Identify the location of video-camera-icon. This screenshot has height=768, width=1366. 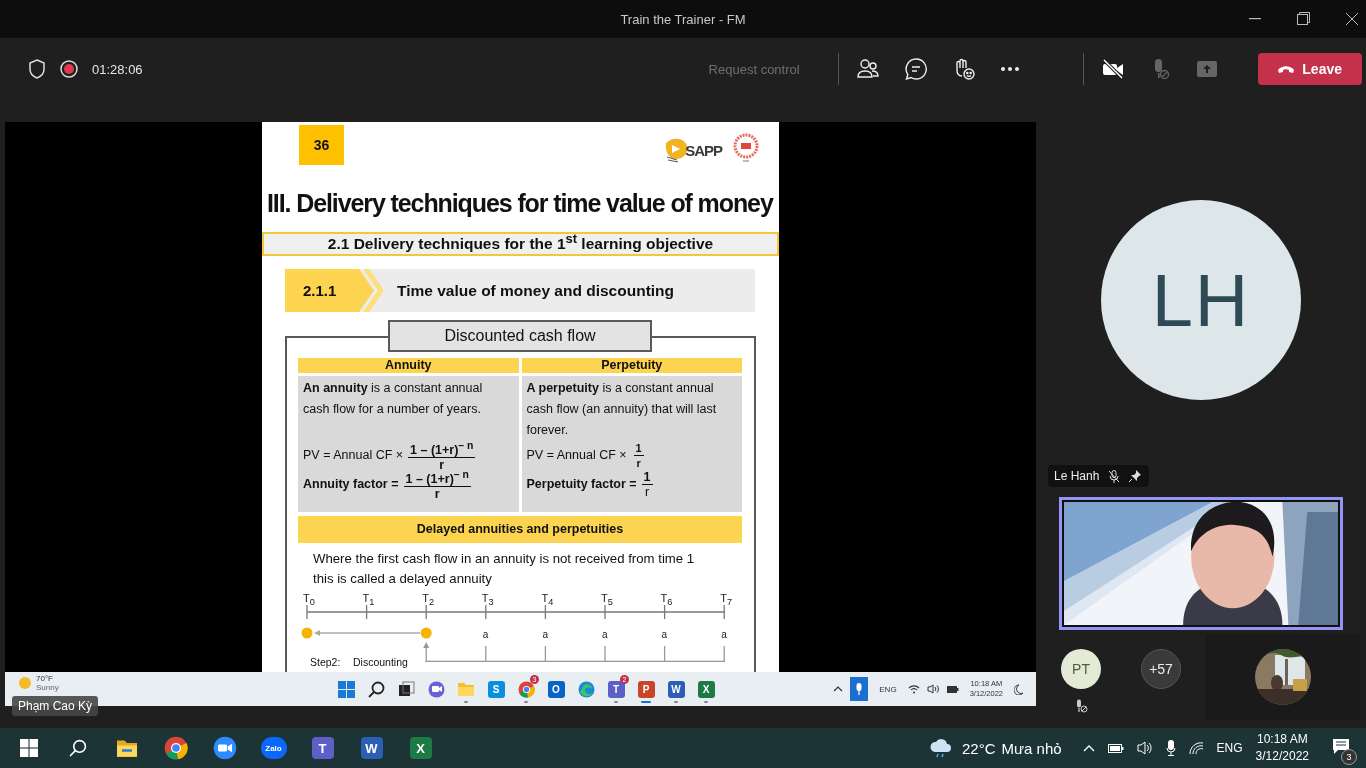
(224, 748).